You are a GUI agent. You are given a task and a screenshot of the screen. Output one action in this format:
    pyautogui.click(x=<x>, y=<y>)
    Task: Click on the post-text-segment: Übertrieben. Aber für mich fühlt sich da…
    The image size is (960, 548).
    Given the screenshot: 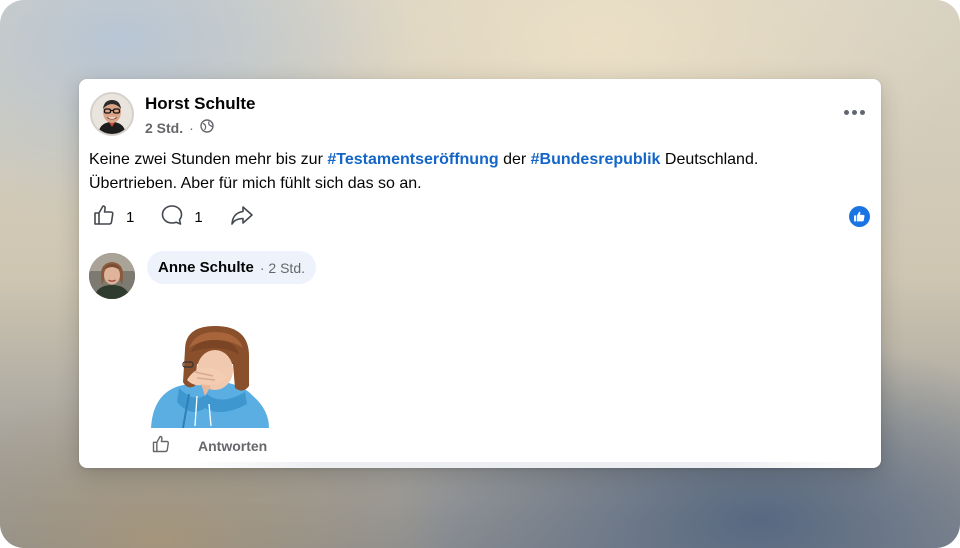 What is the action you would take?
    pyautogui.click(x=255, y=183)
    